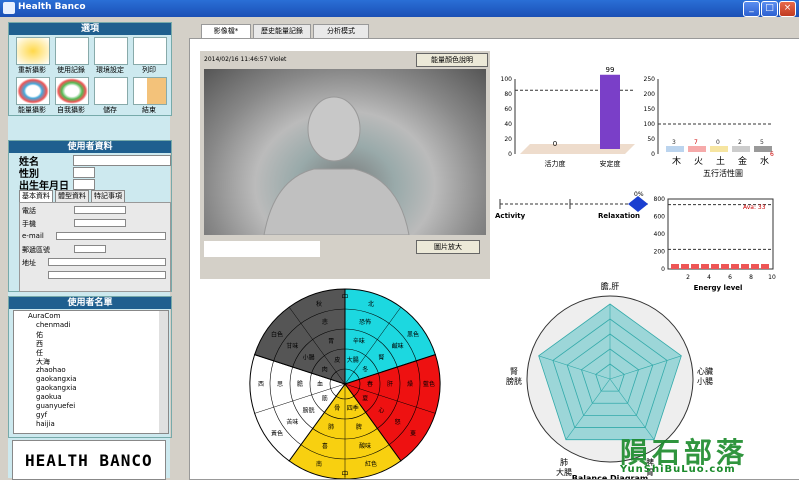 The image size is (799, 480). What do you see at coordinates (9, 8) in the screenshot?
I see `app-icon` at bounding box center [9, 8].